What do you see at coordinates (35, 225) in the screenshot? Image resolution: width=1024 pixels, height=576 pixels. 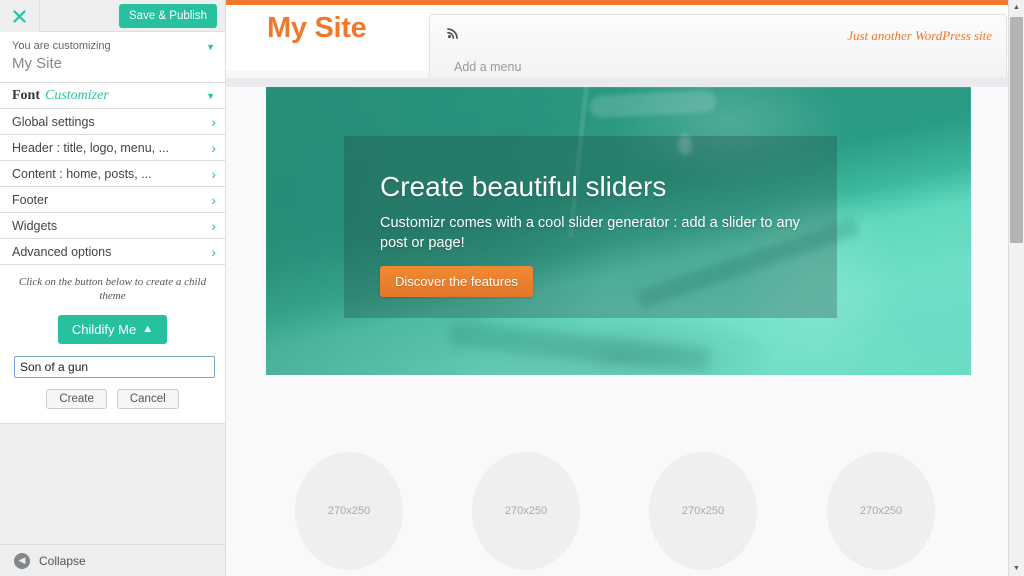 I see `sidebar-item-label: Widgets` at bounding box center [35, 225].